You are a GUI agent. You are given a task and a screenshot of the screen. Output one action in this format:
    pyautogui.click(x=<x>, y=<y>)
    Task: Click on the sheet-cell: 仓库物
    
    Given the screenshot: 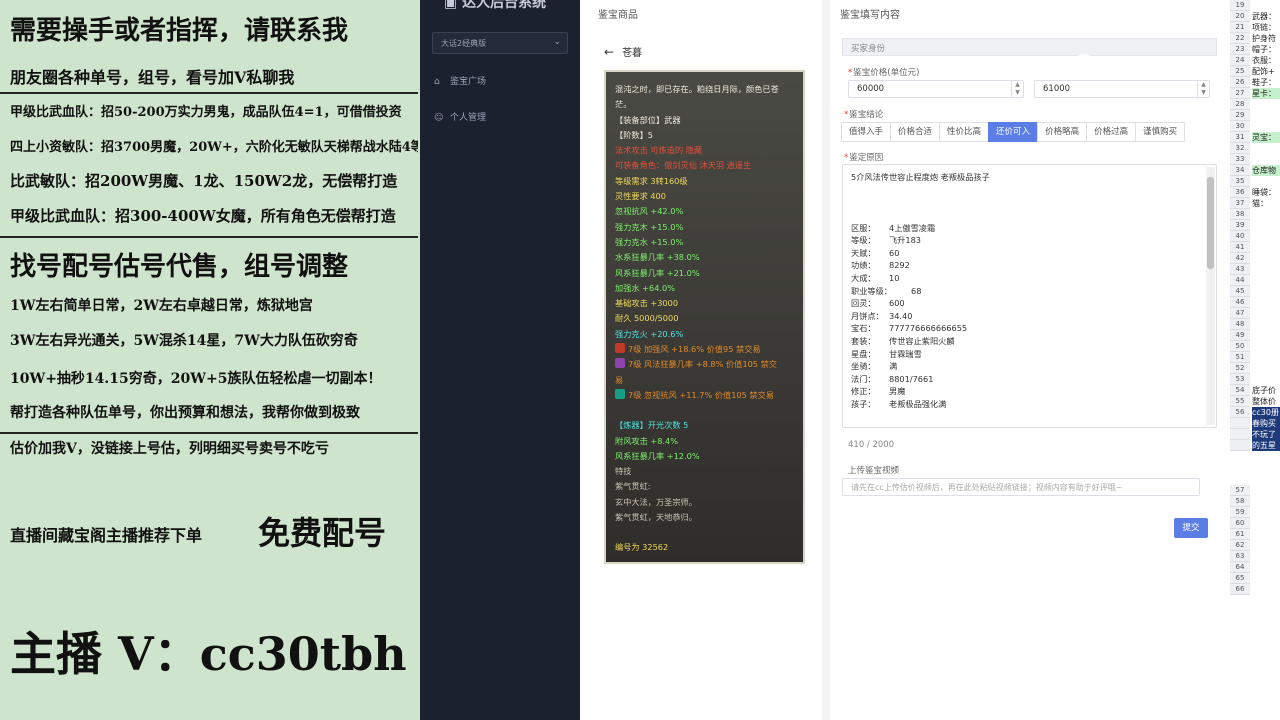 What is the action you would take?
    pyautogui.click(x=1266, y=170)
    